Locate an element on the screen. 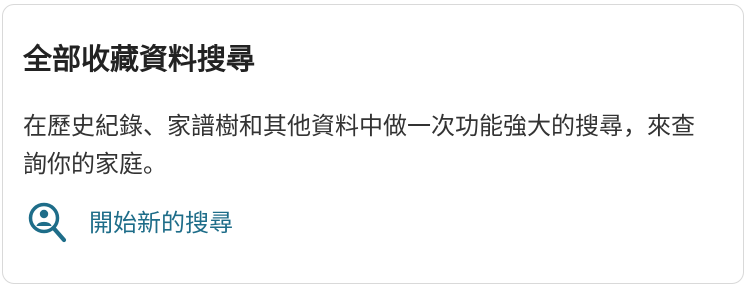 This screenshot has width=750, height=284. start-new-search-link: 開始新的搜尋 is located at coordinates (130, 223).